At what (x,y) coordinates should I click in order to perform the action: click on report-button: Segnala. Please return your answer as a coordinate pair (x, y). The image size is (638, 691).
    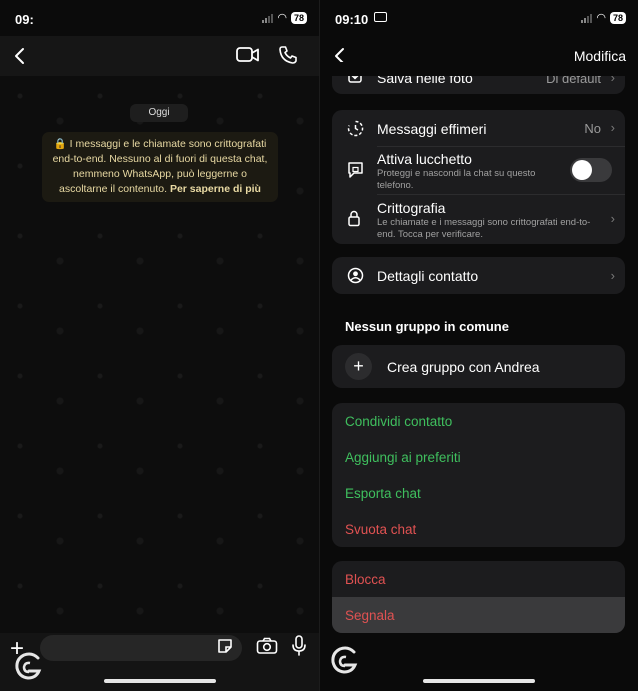
    Looking at the image, I should click on (370, 615).